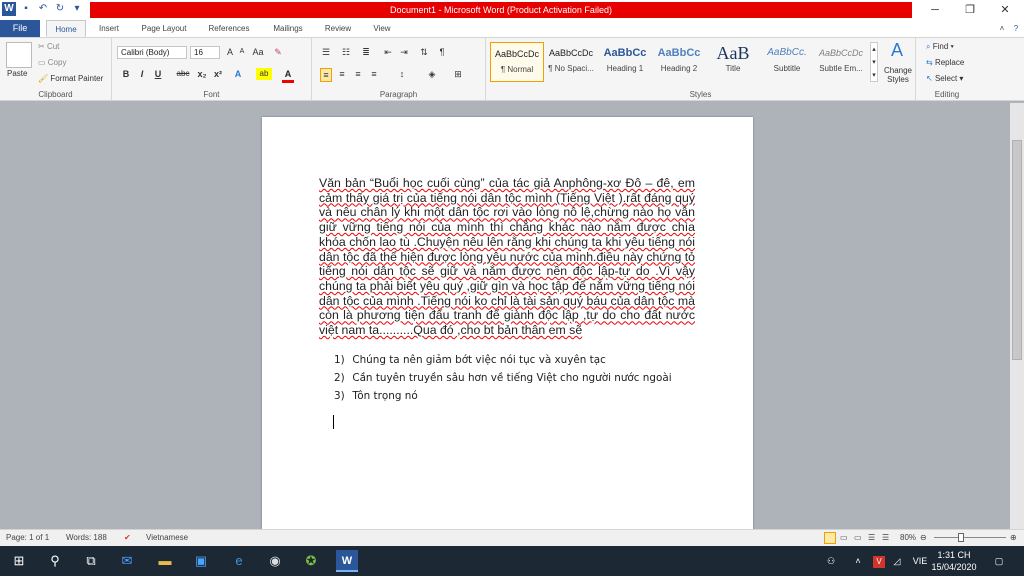 This screenshot has width=1024, height=576. Describe the element at coordinates (17, 74) in the screenshot. I see `paste-button: Paste` at that location.